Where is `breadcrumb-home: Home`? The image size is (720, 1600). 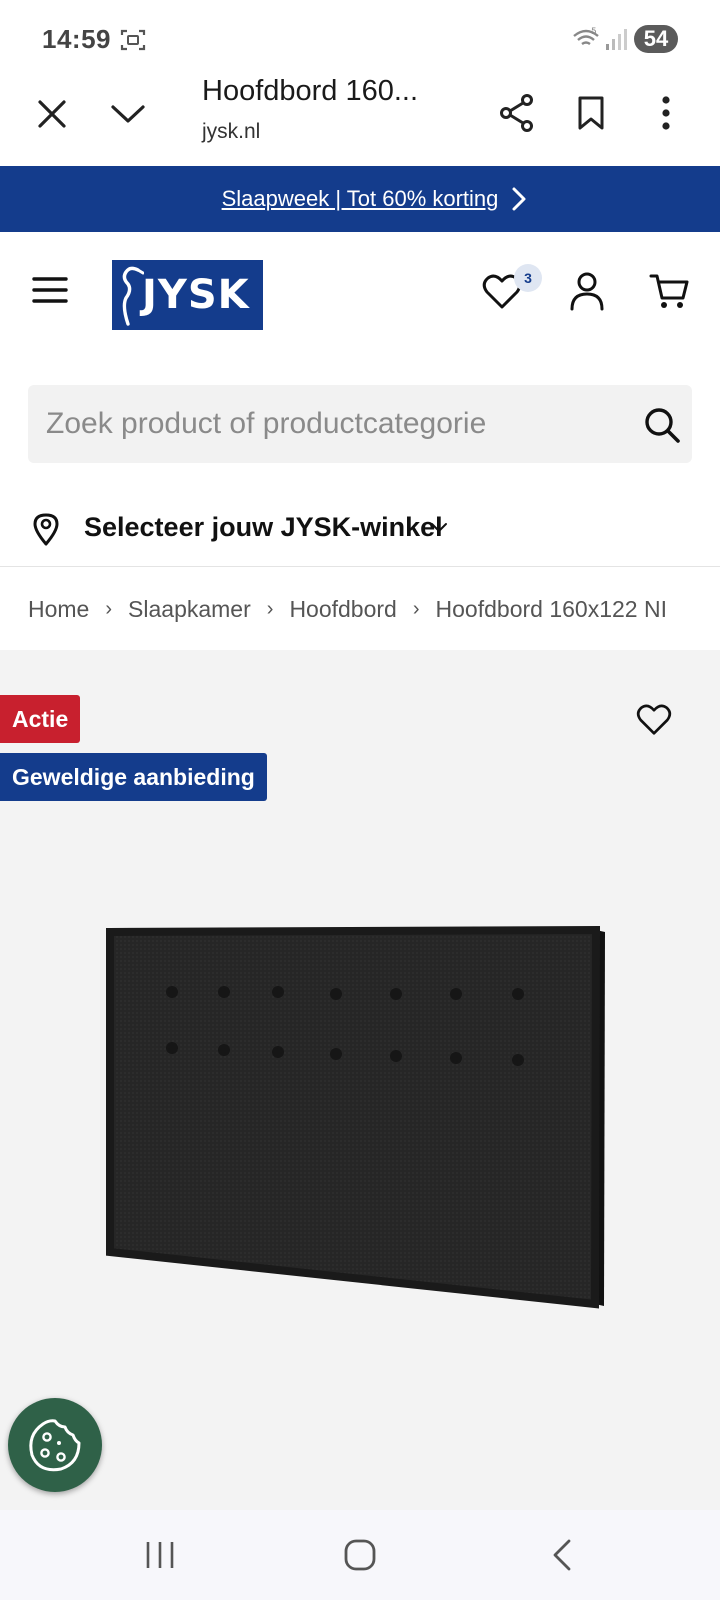 breadcrumb-home: Home is located at coordinates (58, 609).